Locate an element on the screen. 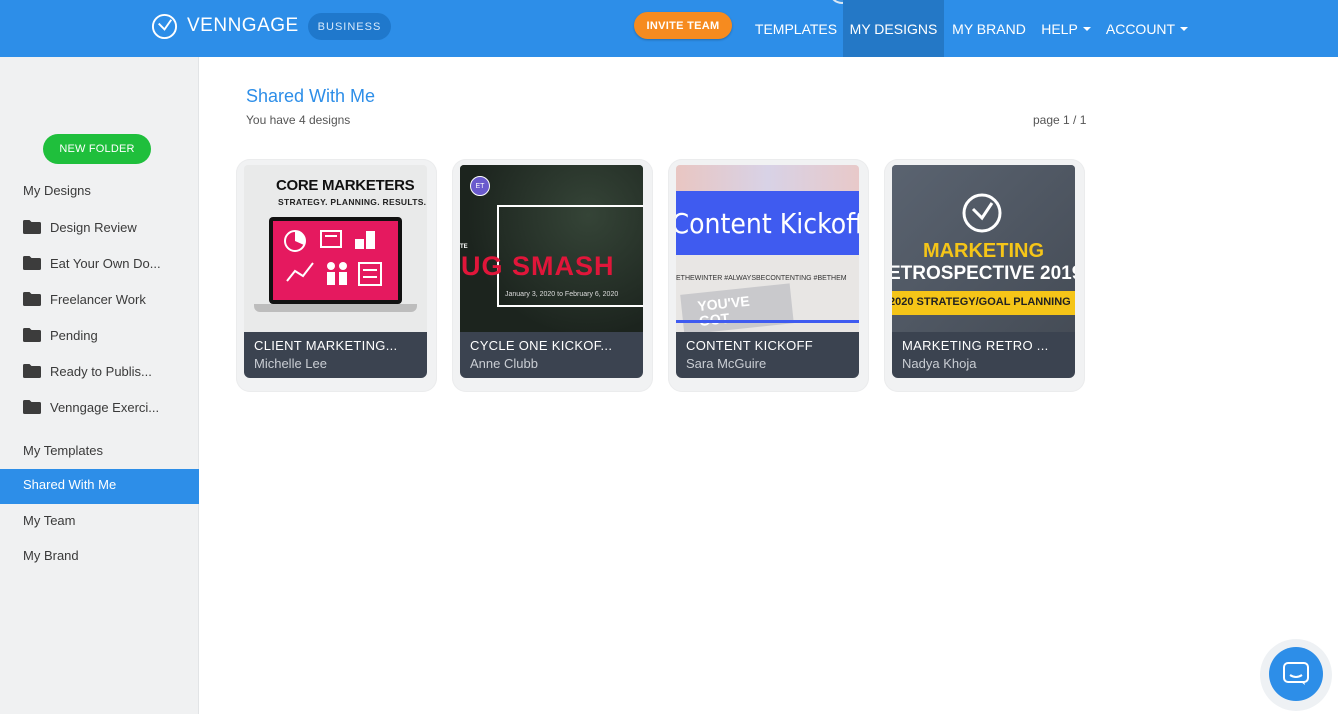 The image size is (1338, 714). thumb-yellow-band: 2020 STRATEGY/GOAL PLANNING is located at coordinates (983, 303).